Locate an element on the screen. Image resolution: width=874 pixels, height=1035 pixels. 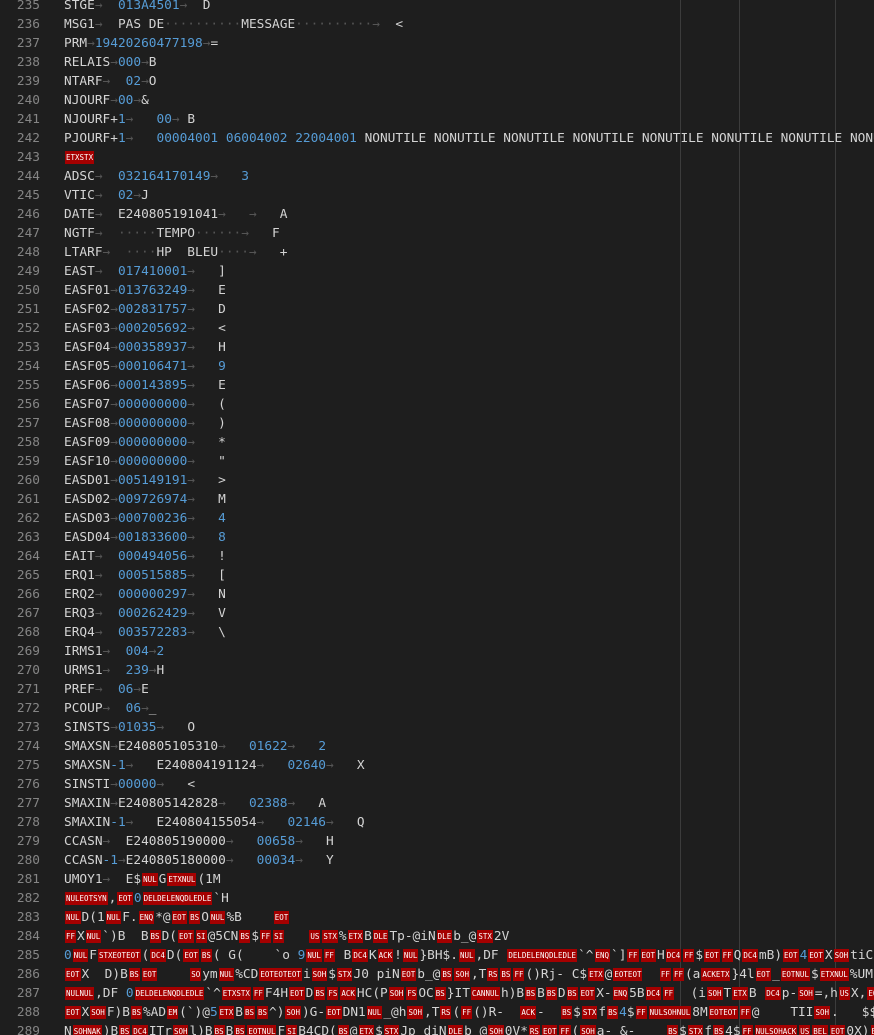
editor-line: 267 ERQ3→ 000262429→ V is located at coordinates (437, 613).